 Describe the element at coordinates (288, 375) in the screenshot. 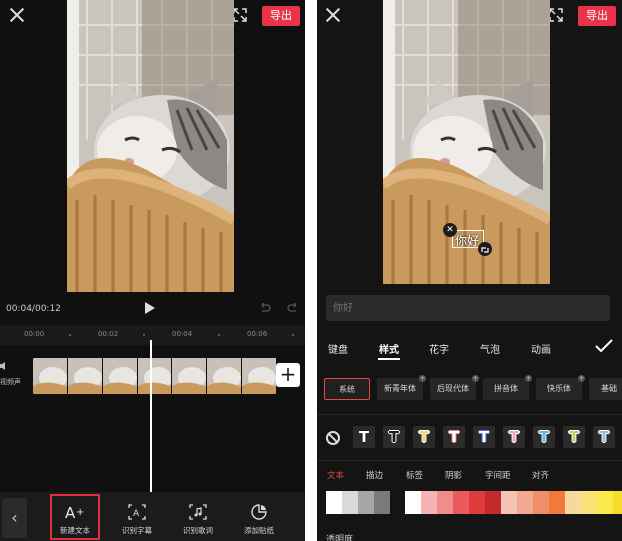

I see `add-clip-button: +` at that location.